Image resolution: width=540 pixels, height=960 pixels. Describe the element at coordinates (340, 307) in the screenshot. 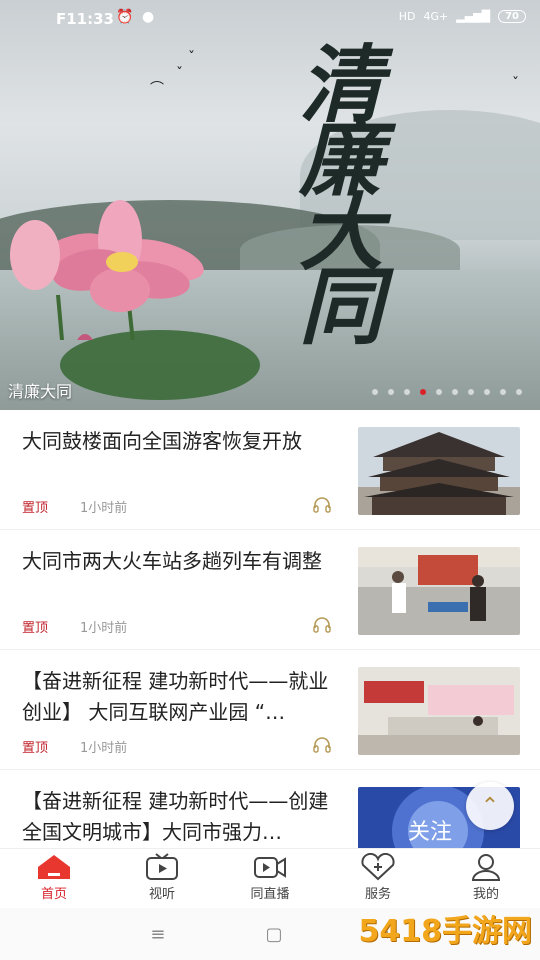

I see `title-char: 同` at that location.